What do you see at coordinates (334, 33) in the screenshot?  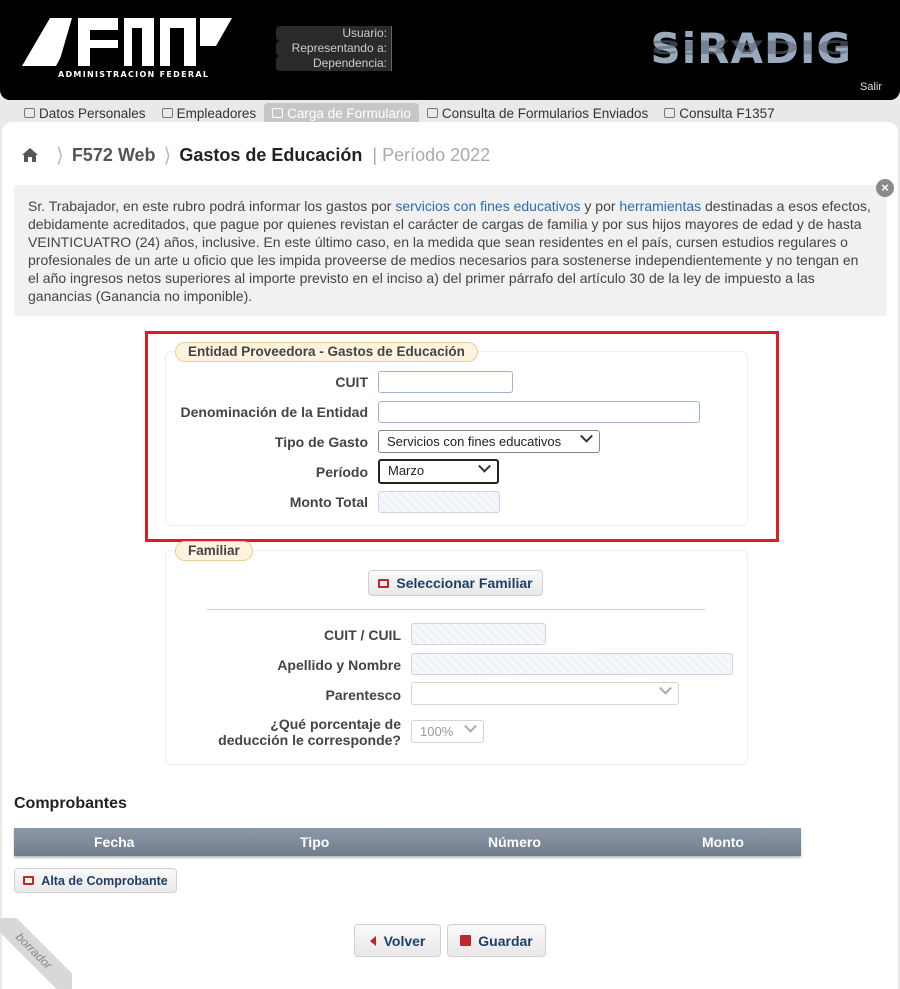 I see `usuario-label: Usuario:` at bounding box center [334, 33].